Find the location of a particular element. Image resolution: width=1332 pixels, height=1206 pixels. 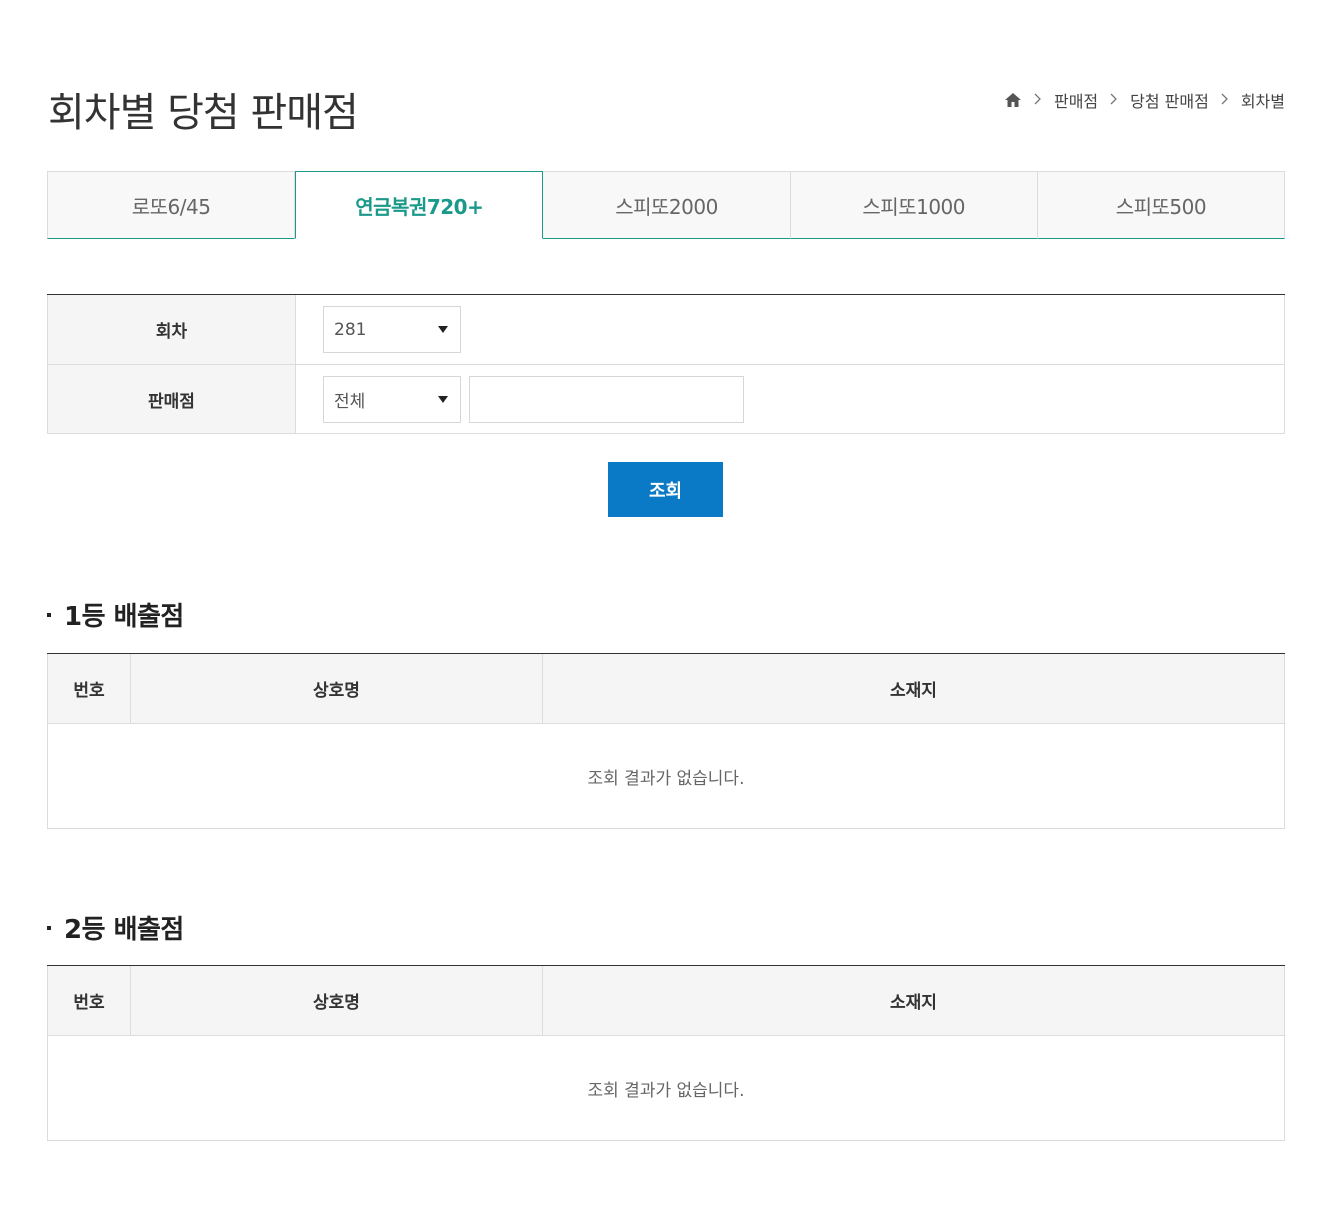

search-row-round: 회차 281 is located at coordinates (666, 330).